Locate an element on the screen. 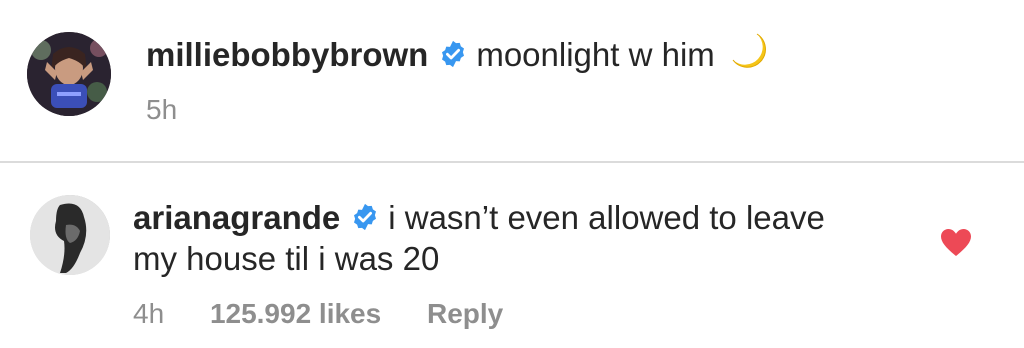 This screenshot has height=348, width=1024. comment-text-line-1: i wasn’t even allowed to leave is located at coordinates (606, 217).